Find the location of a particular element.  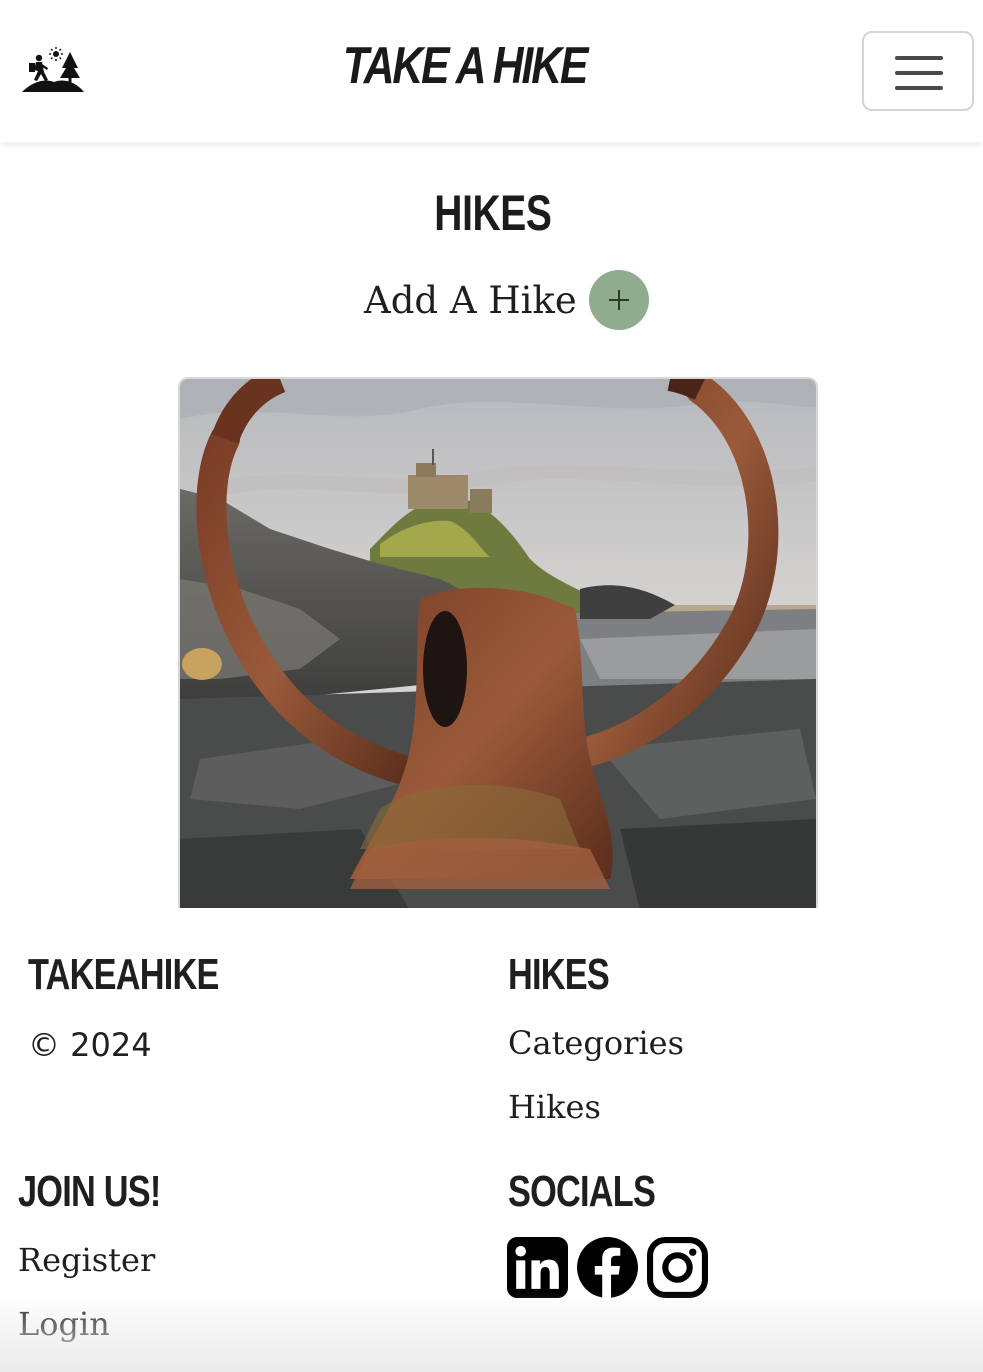

site-header: TAKE A HIKE is located at coordinates (491, 71).